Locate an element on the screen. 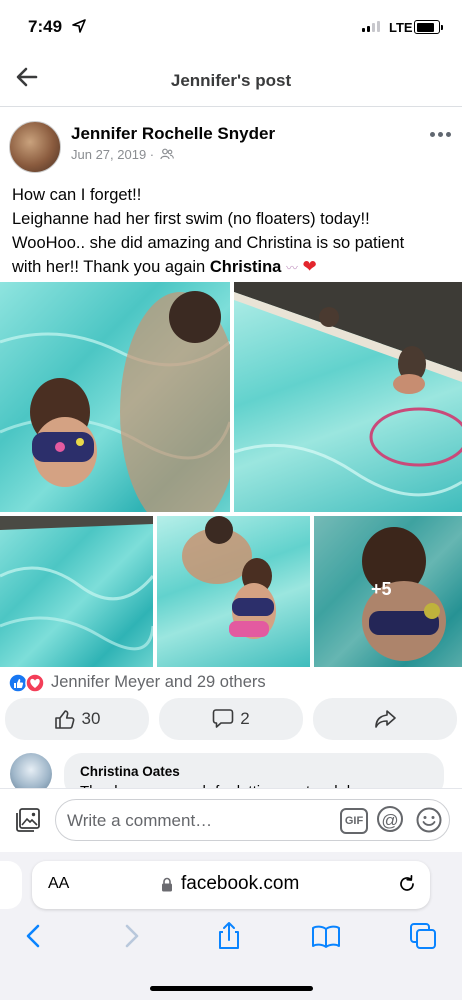  location-icon is located at coordinates (79, 26).